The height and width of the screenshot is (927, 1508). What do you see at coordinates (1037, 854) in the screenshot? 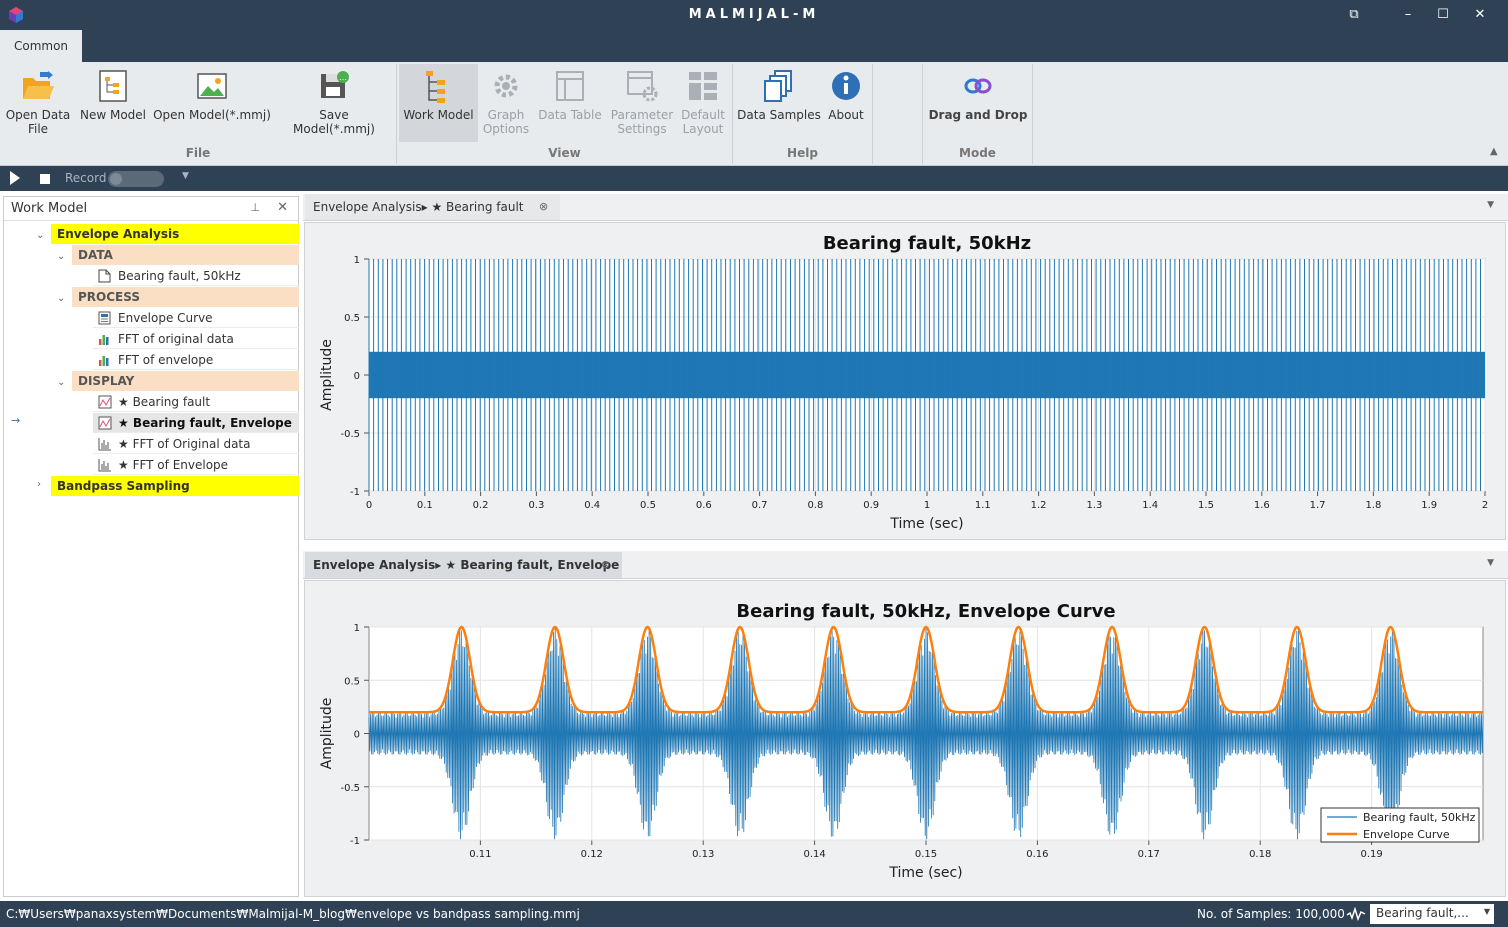
I see `x-tick-label: 0.16` at bounding box center [1037, 854].